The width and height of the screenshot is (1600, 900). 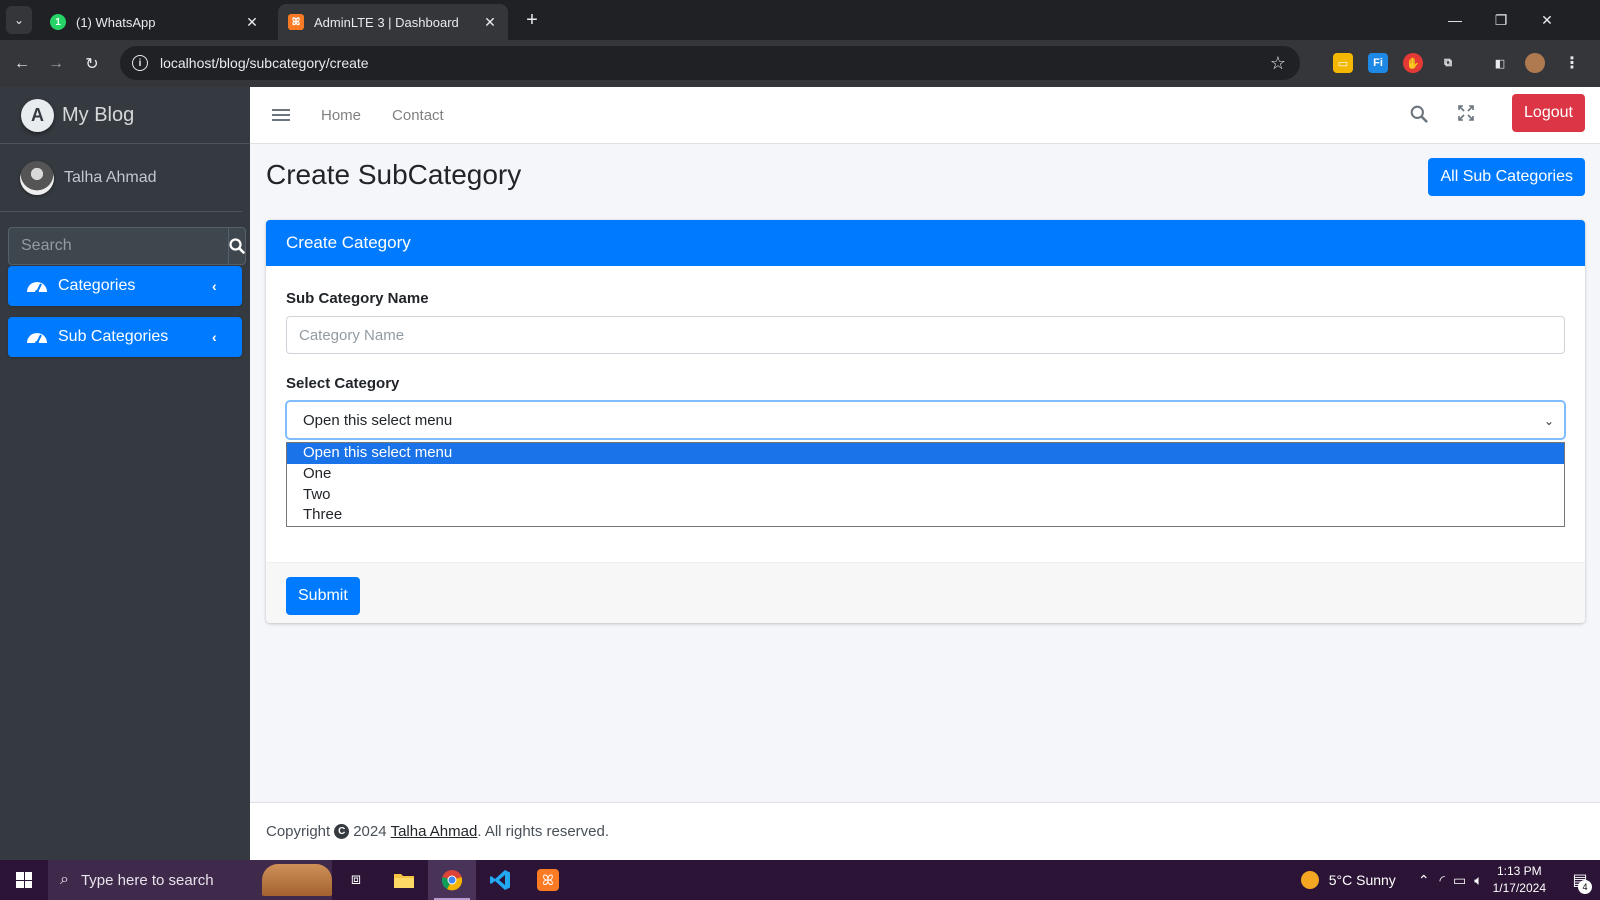 What do you see at coordinates (1506, 177) in the screenshot?
I see `all-sub-categories-button: All Sub Categories` at bounding box center [1506, 177].